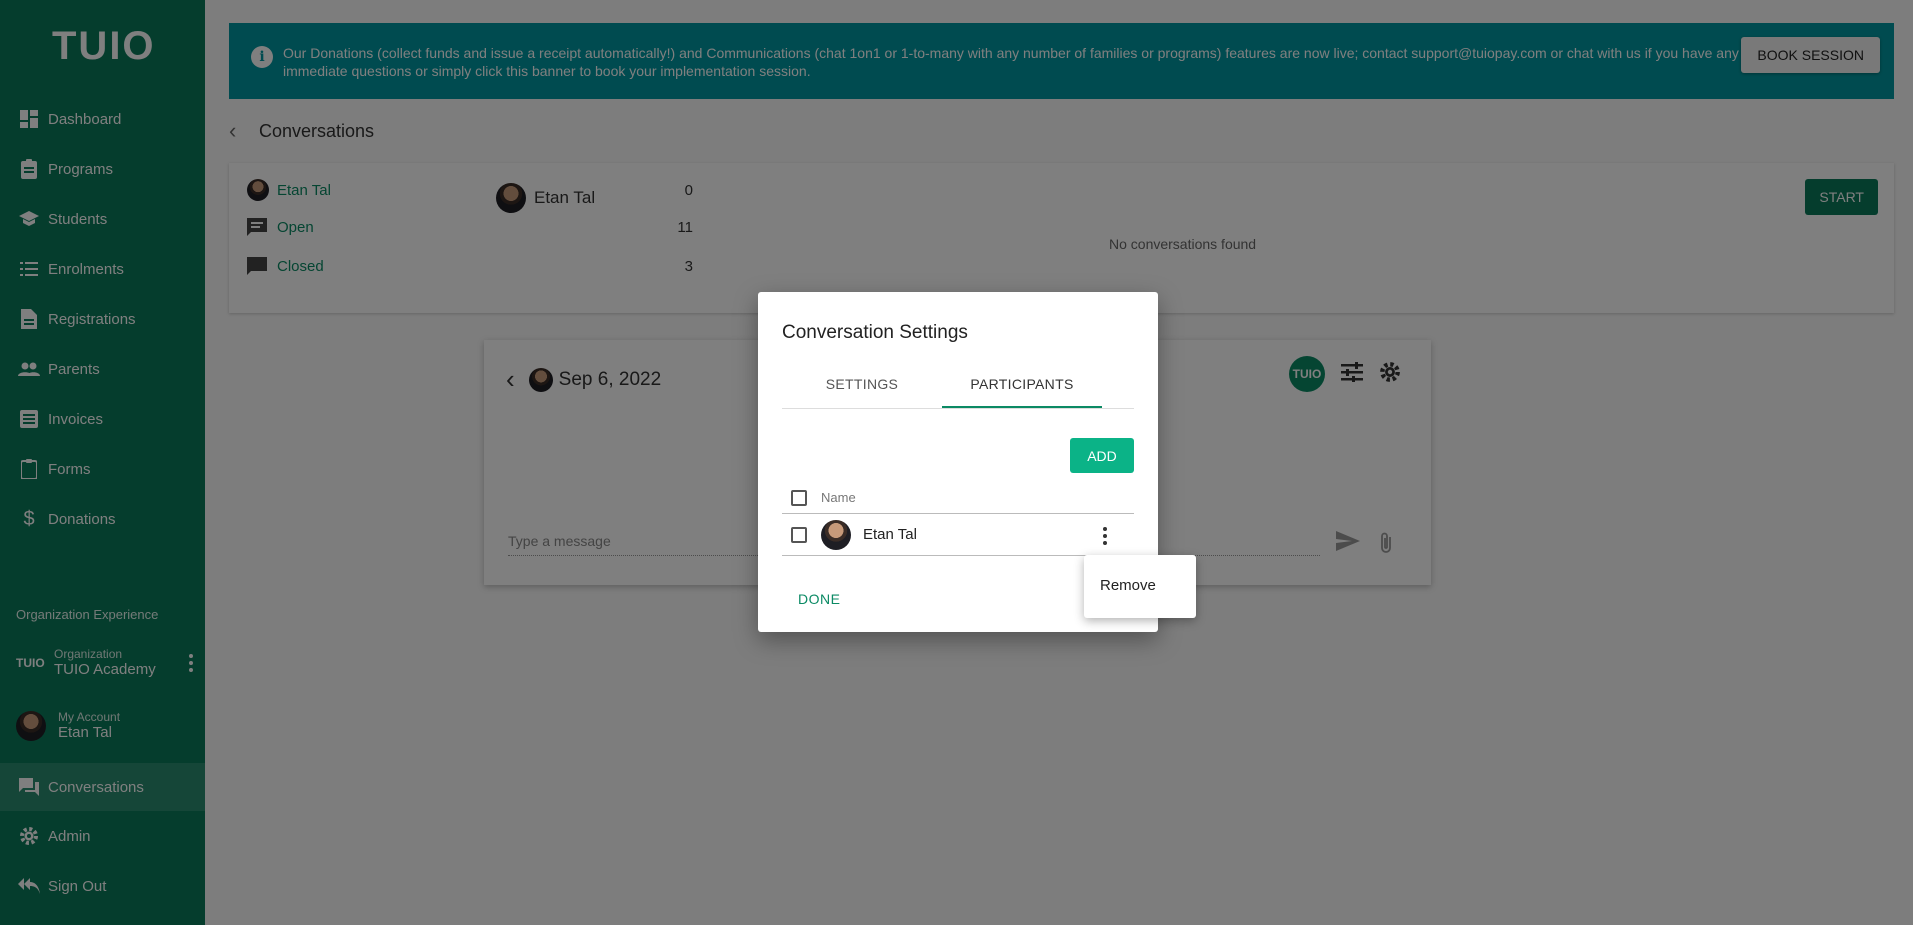 This screenshot has height=925, width=1913. What do you see at coordinates (1102, 455) in the screenshot?
I see `add-participant-button: ADD` at bounding box center [1102, 455].